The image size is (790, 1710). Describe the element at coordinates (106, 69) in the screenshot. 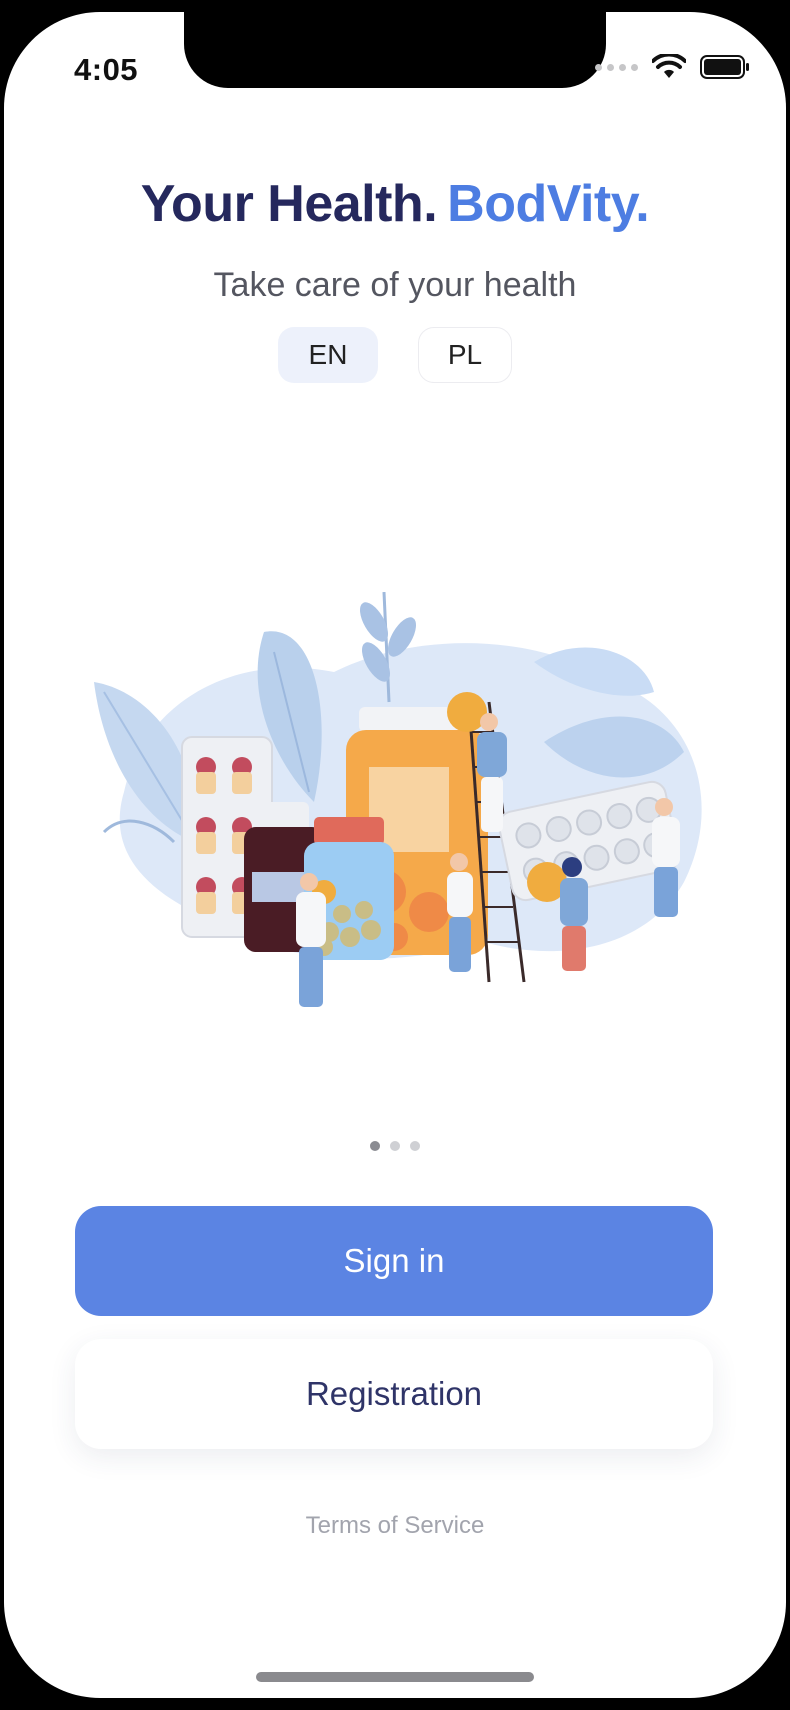

I see `status-time: 4:05` at that location.